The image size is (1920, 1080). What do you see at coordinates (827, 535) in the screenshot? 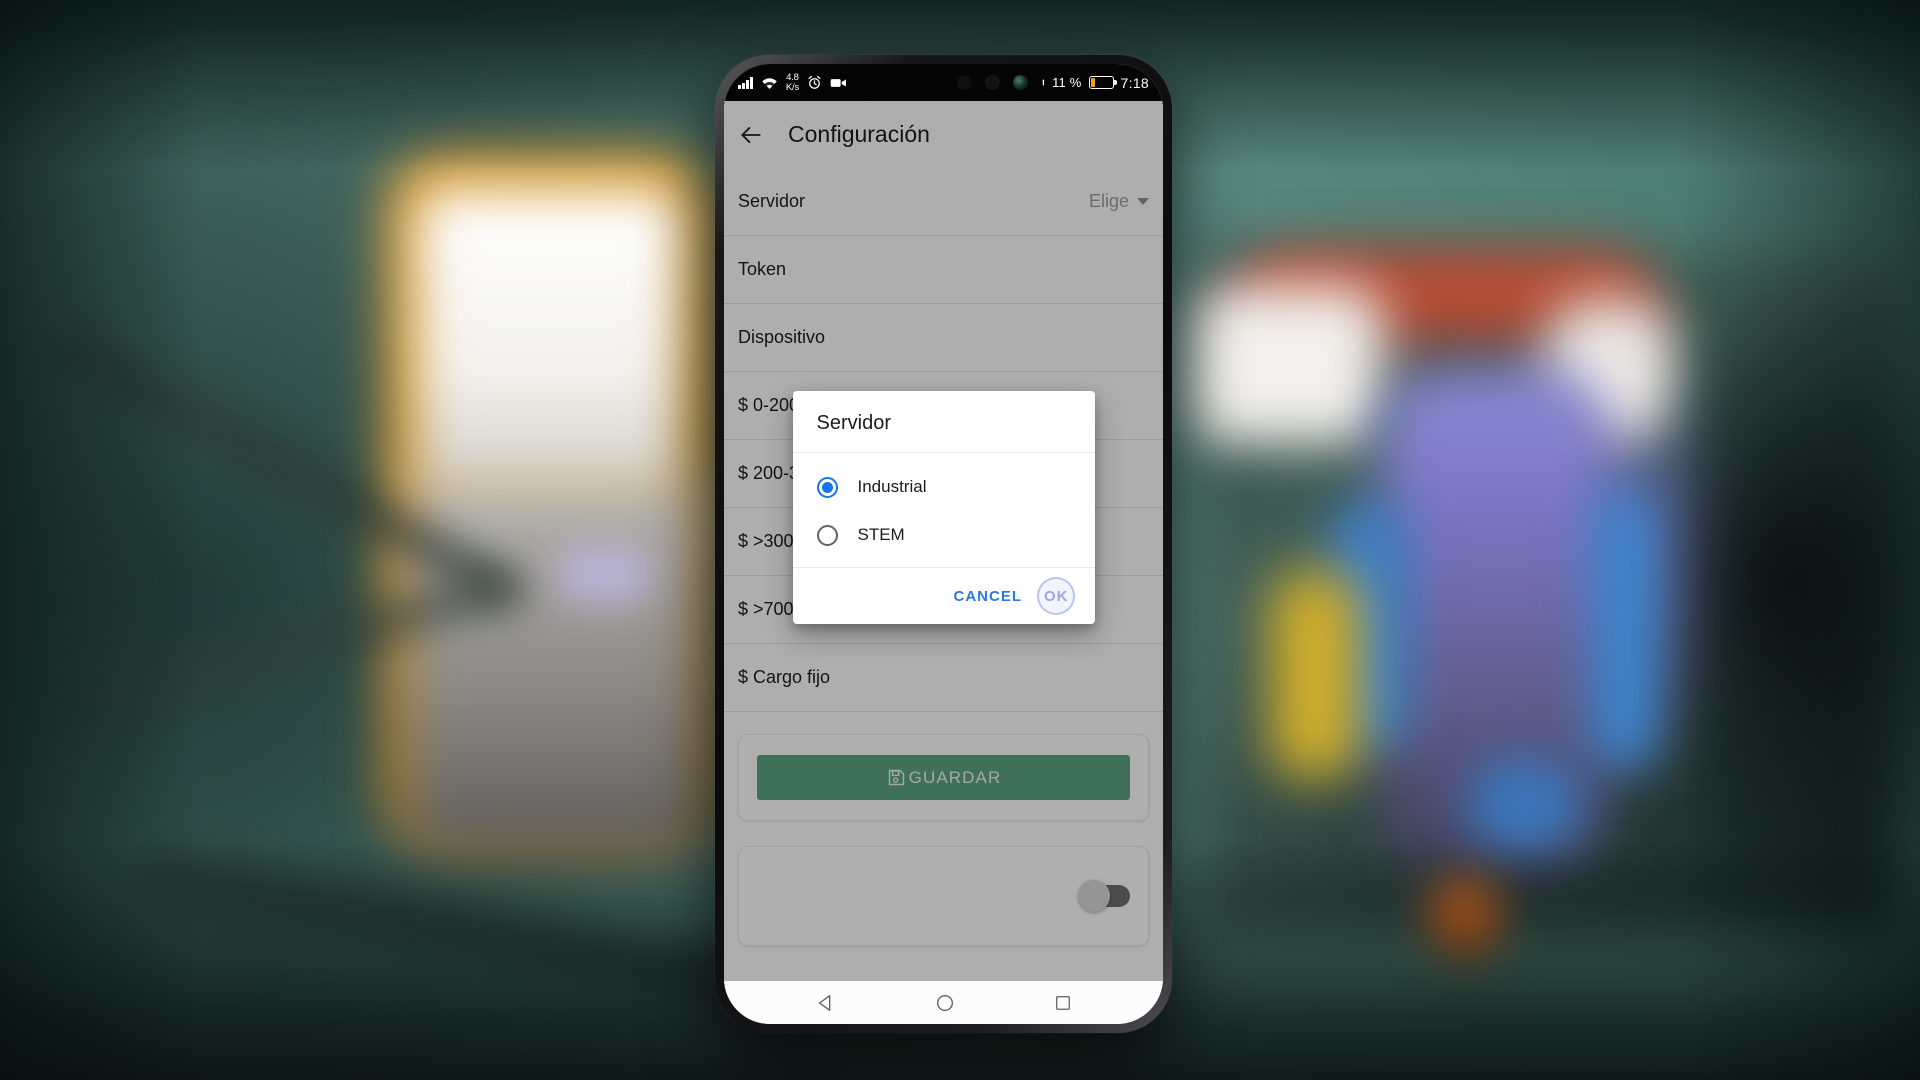
I see `radio-button-unselected-icon` at bounding box center [827, 535].